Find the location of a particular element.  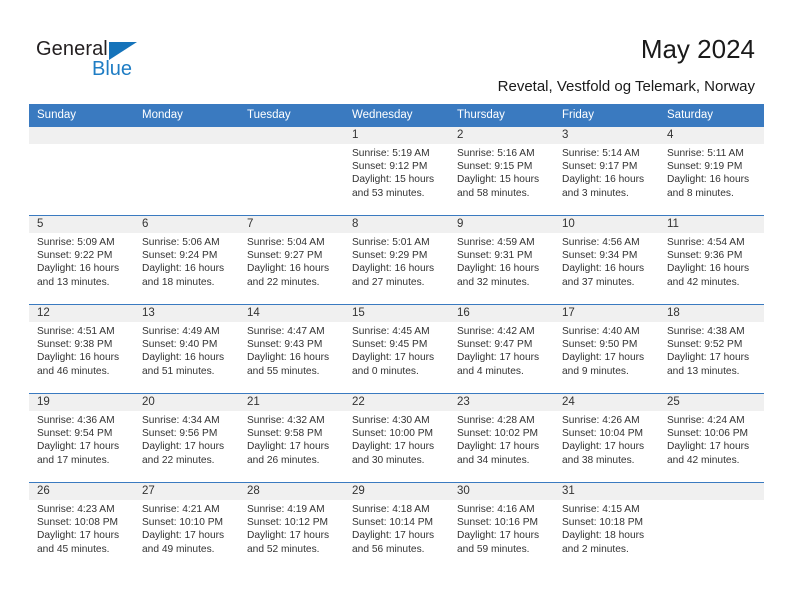

day-number: 23 is located at coordinates (501, 402).